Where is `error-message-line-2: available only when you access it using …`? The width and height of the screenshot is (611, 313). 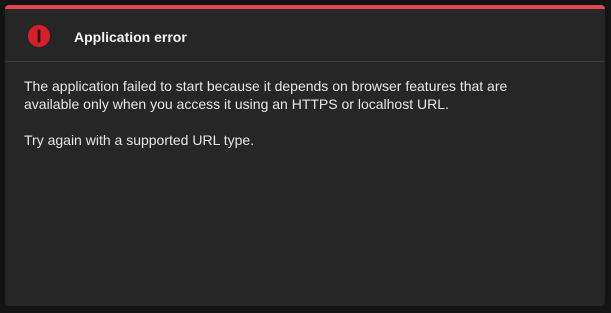
error-message-line-2: available only when you access it using … is located at coordinates (236, 104).